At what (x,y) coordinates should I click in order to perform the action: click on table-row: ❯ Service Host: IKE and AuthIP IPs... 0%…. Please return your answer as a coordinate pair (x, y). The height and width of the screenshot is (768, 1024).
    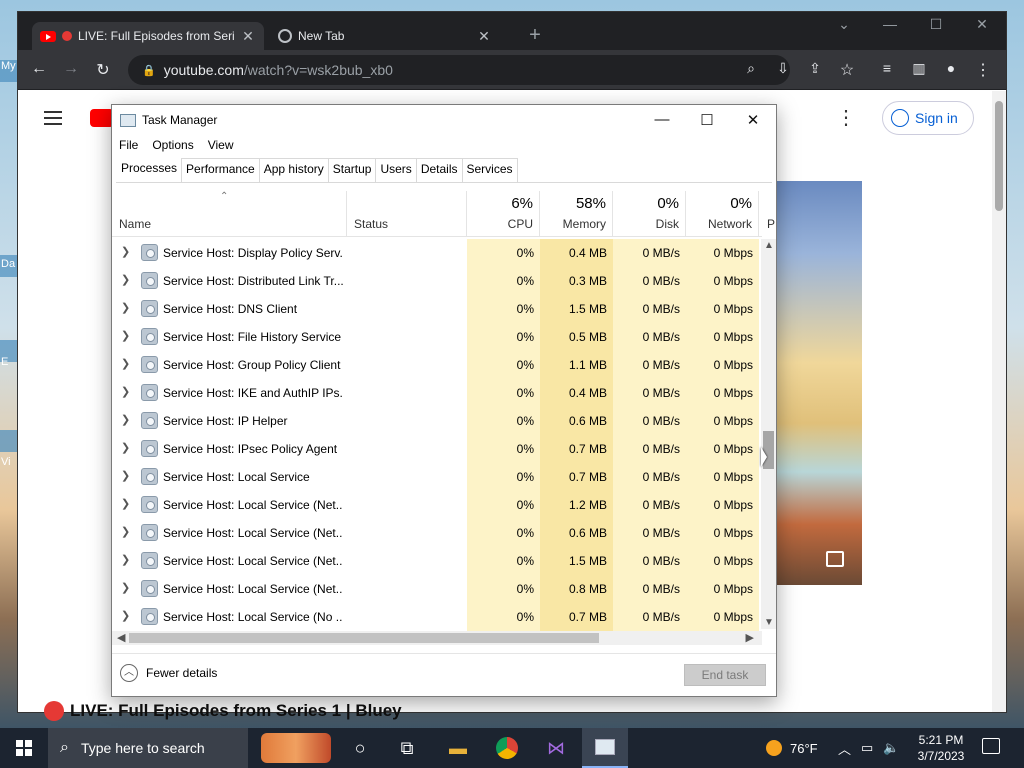
    Looking at the image, I should click on (437, 393).